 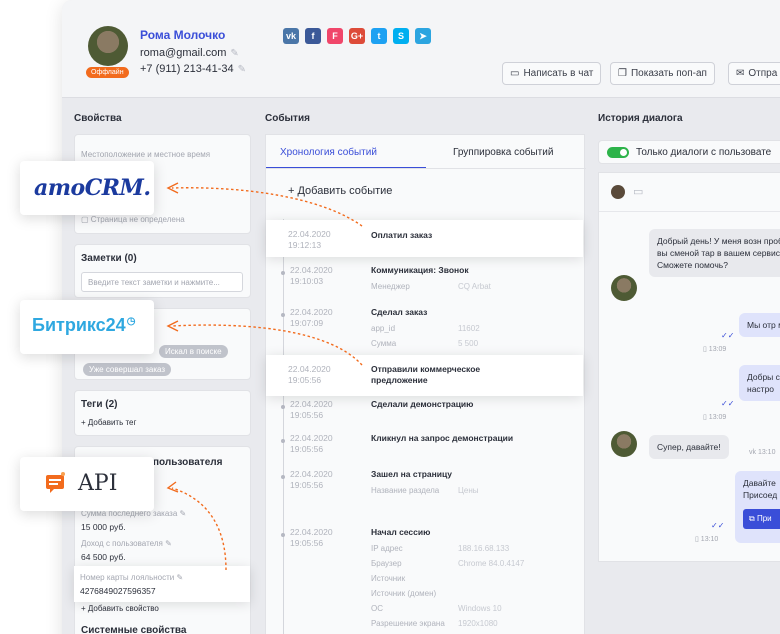 I want to click on arrow-loyalty-to-api, so click(x=199, y=529).